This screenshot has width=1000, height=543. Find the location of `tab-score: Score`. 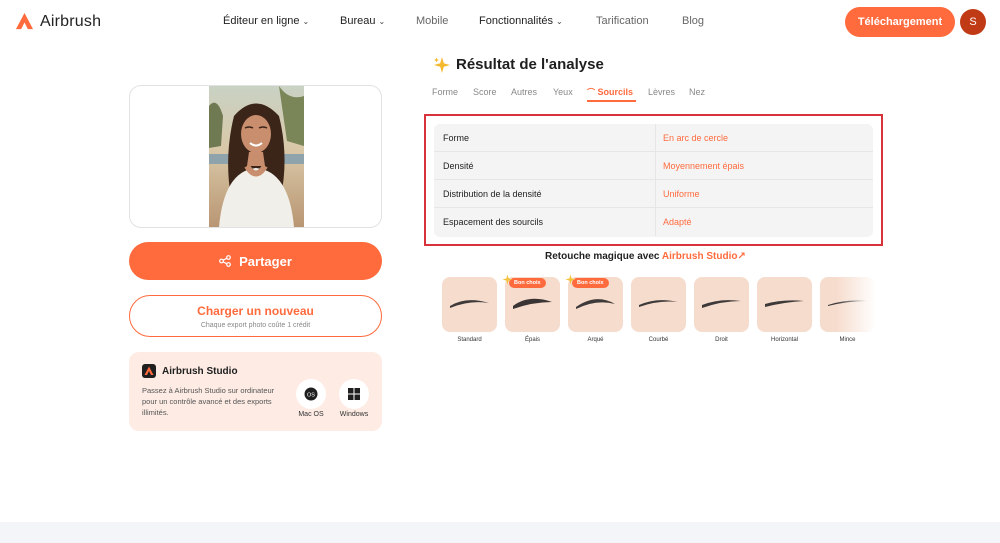

tab-score: Score is located at coordinates (485, 92).